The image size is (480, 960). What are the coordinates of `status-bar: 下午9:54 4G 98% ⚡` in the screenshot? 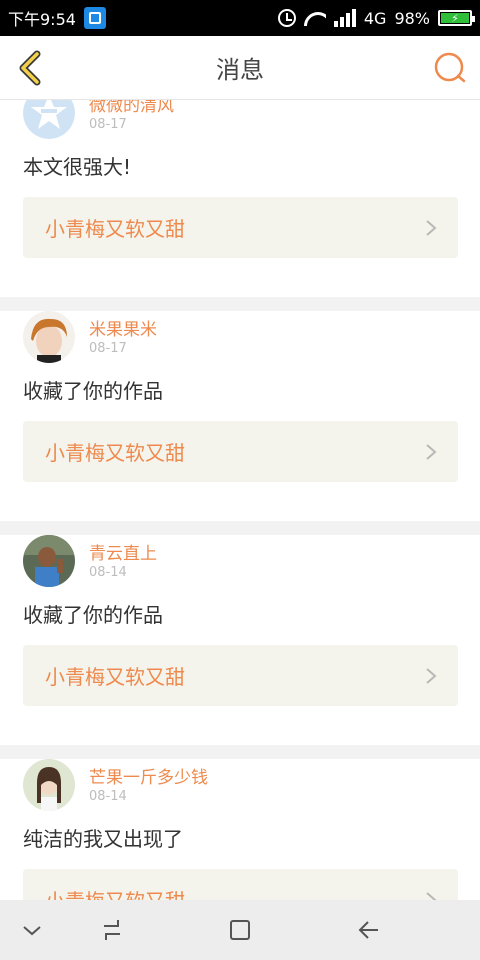 It's located at (240, 18).